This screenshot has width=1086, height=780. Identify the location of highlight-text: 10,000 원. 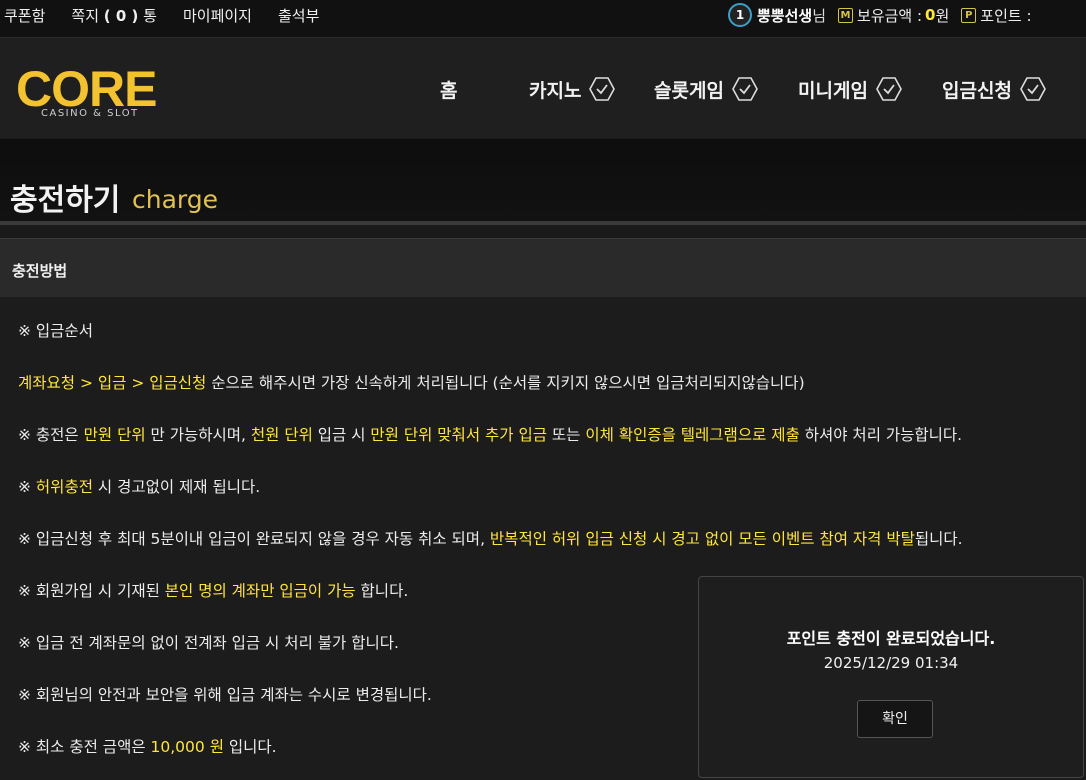
(187, 747).